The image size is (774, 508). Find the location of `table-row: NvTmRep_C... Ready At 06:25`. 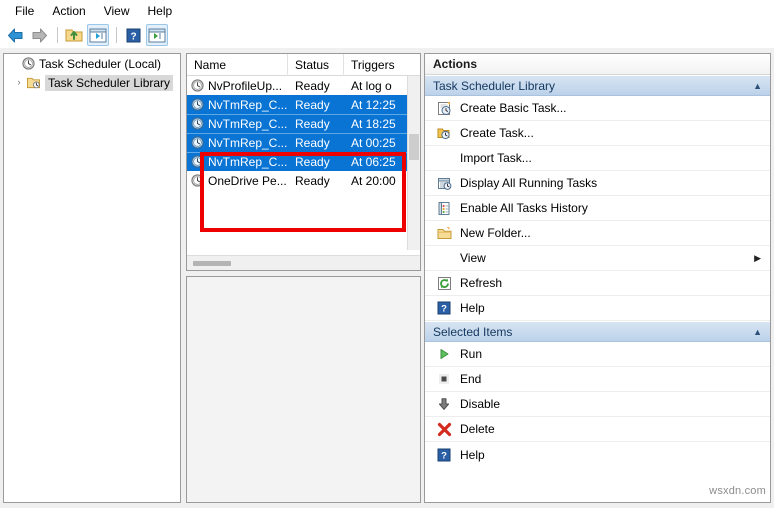

table-row: NvTmRep_C... Ready At 06:25 is located at coordinates (303, 161).